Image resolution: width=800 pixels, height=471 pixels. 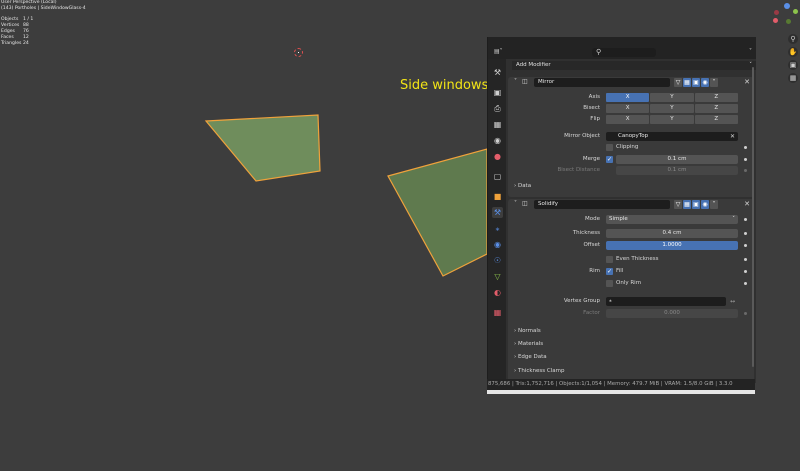 I want to click on properties-scrollbar, so click(x=753, y=217).